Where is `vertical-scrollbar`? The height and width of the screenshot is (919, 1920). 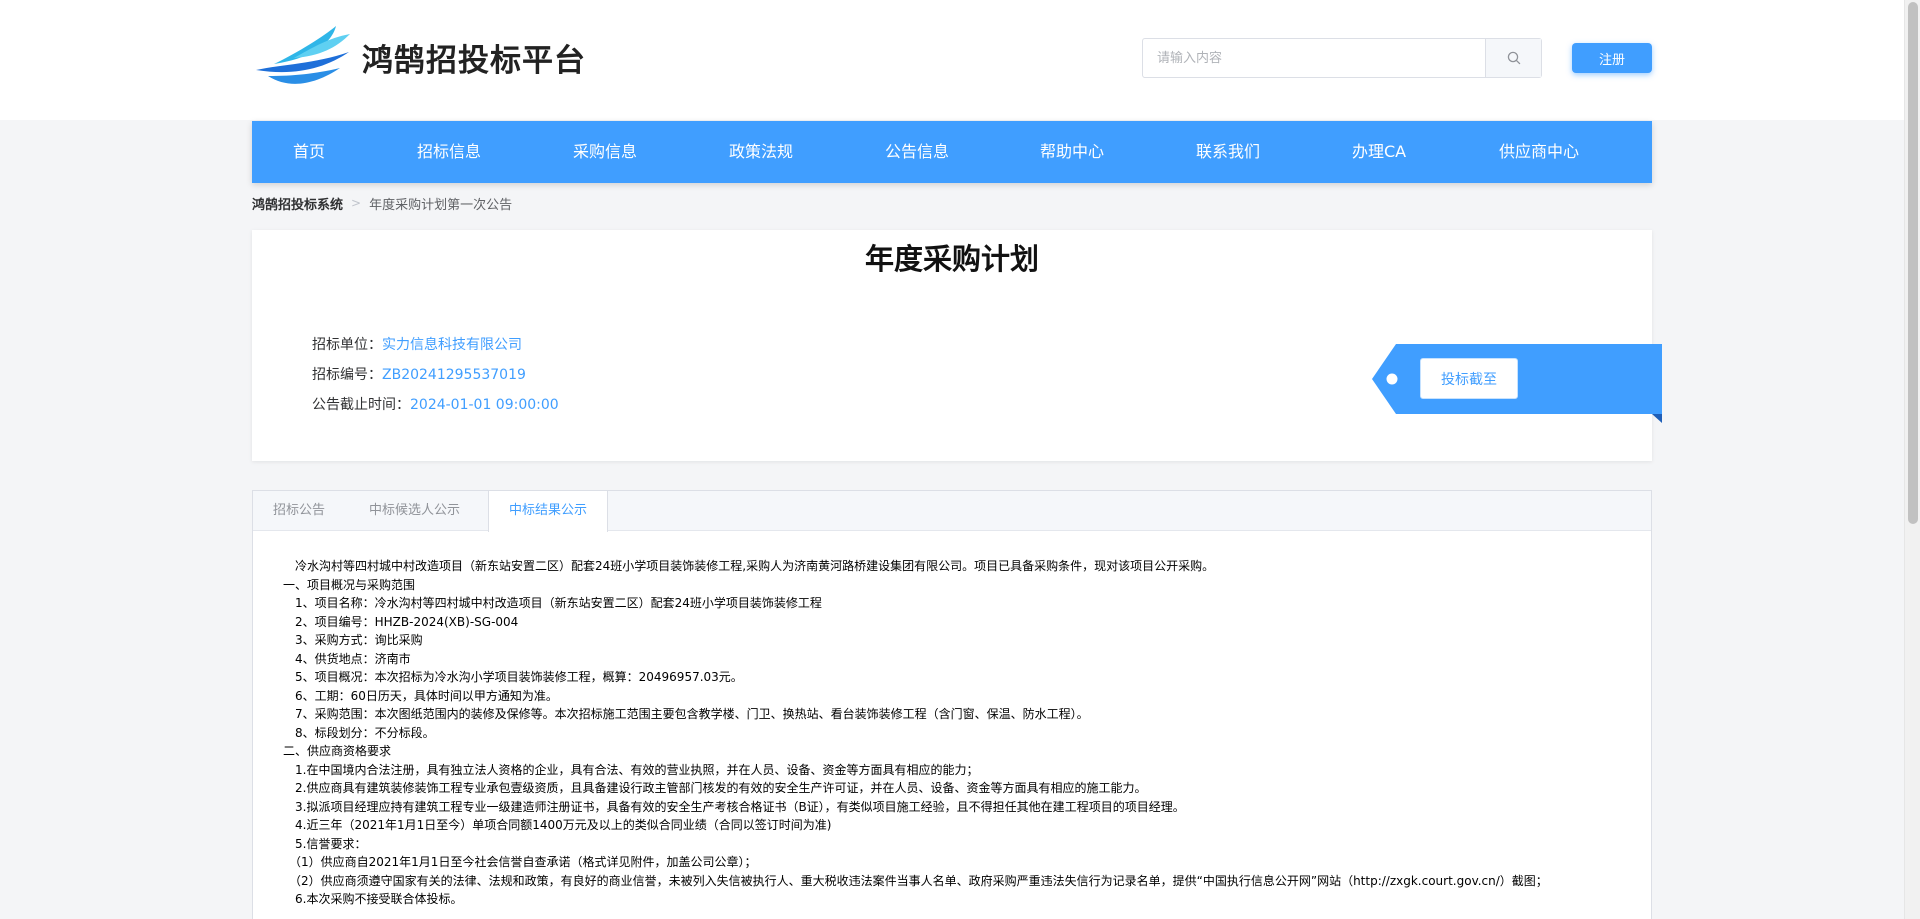
vertical-scrollbar is located at coordinates (1912, 459).